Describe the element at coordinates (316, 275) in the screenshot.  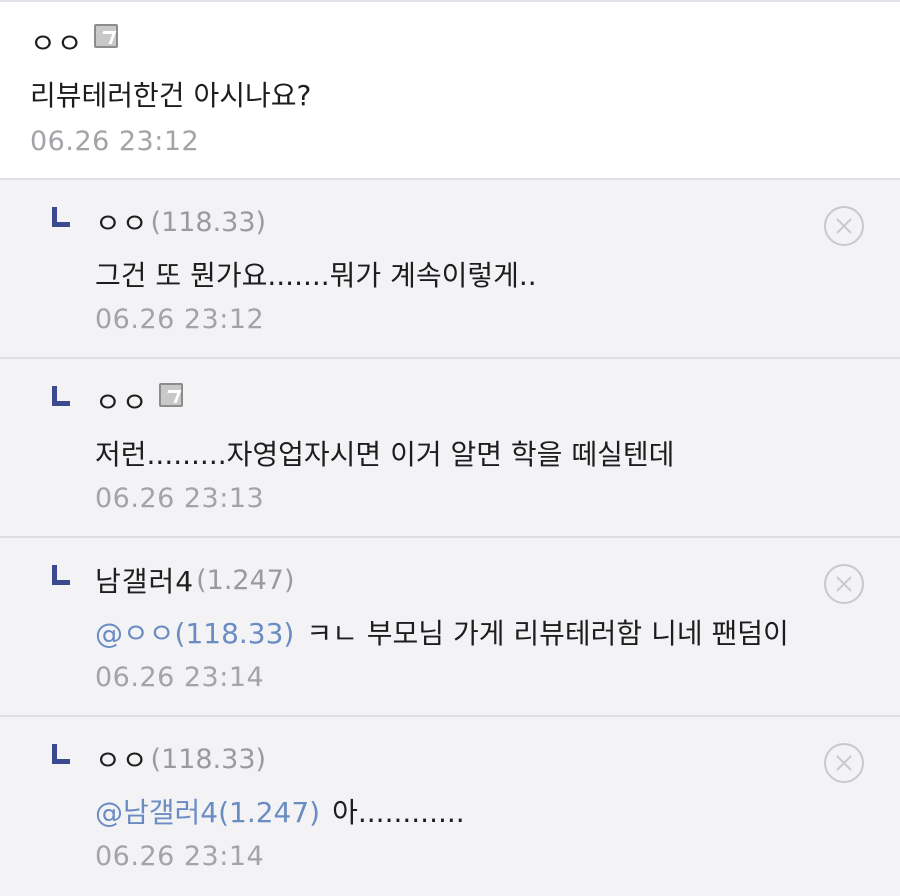
I see `reply-text: 그건 또 뭔가요.......뭐가 계속이렇게..` at that location.